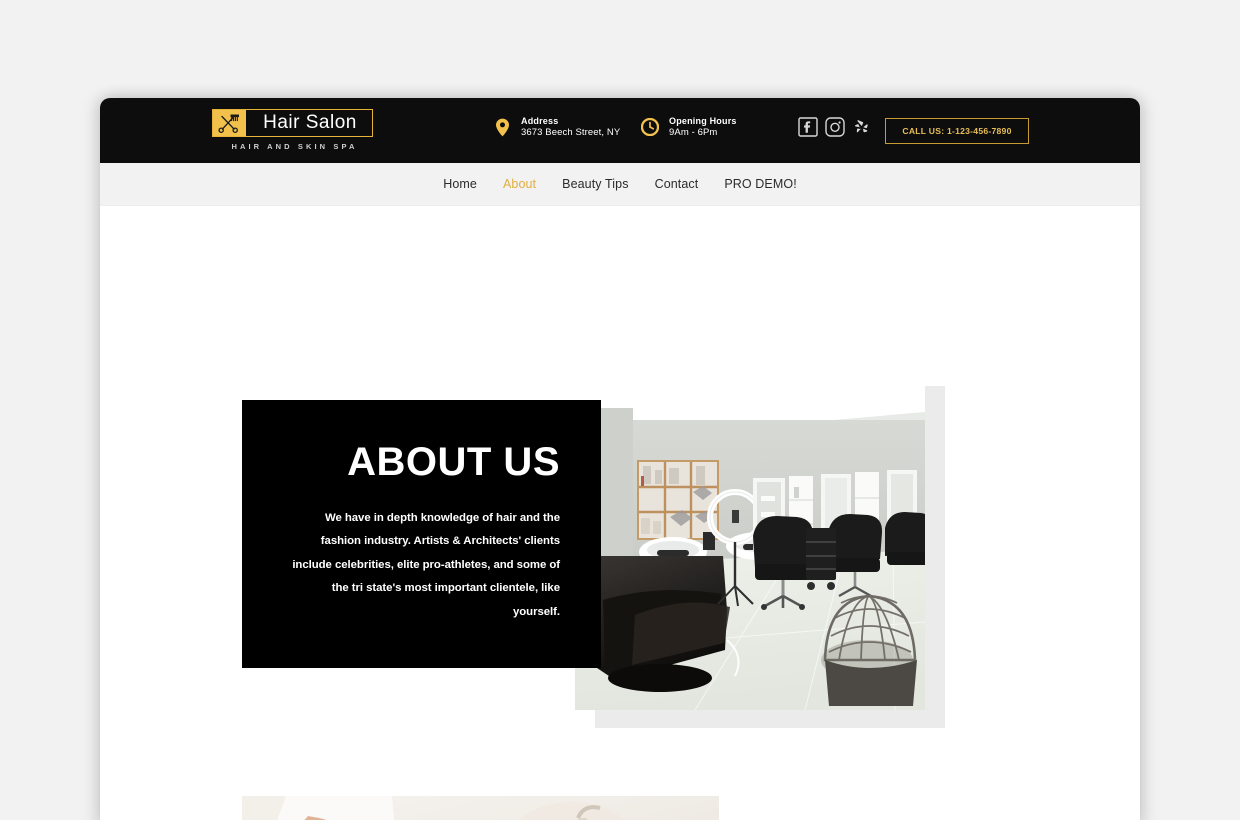 The width and height of the screenshot is (1240, 820). Describe the element at coordinates (519, 184) in the screenshot. I see `nav-item-about: About` at that location.